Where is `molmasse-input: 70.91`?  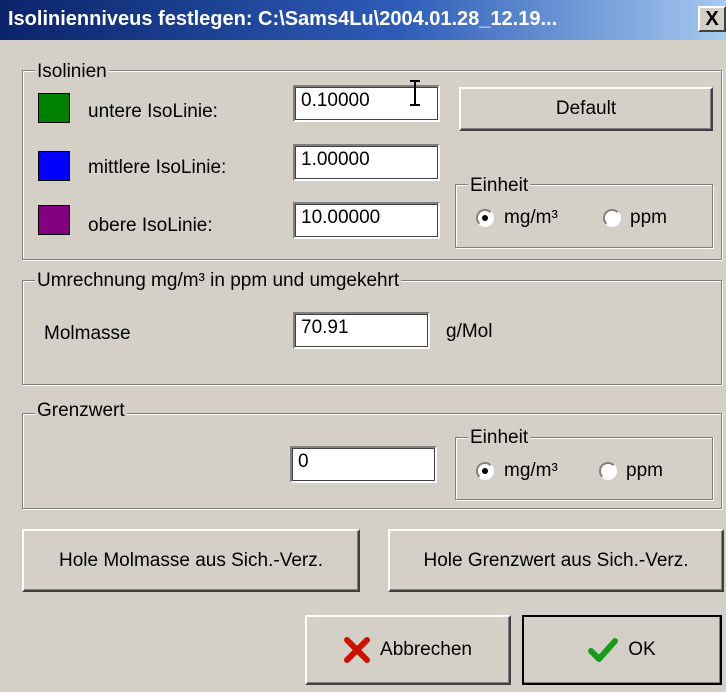 molmasse-input: 70.91 is located at coordinates (361, 330).